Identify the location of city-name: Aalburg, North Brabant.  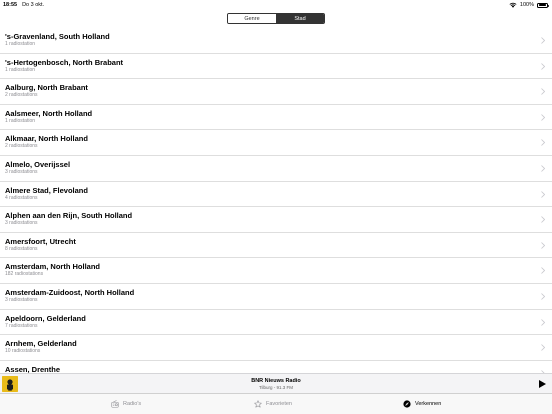
(46, 88).